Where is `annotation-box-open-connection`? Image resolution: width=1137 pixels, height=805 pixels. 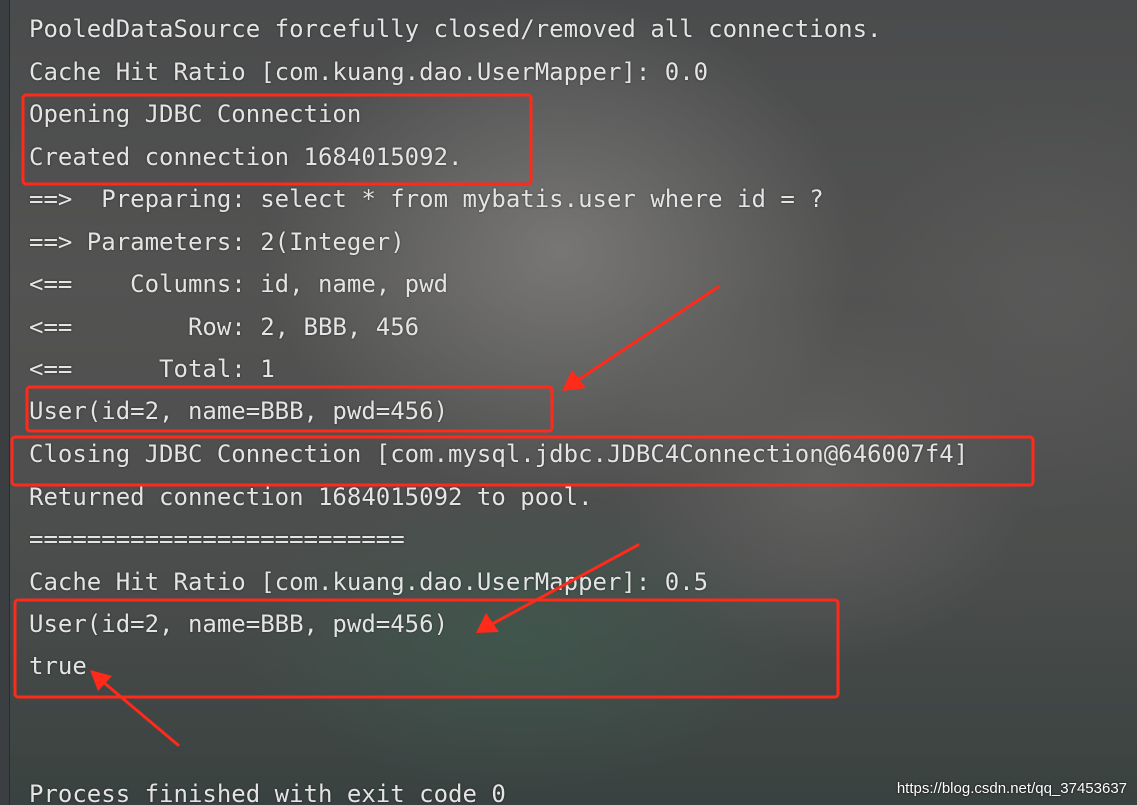
annotation-box-open-connection is located at coordinates (277, 139).